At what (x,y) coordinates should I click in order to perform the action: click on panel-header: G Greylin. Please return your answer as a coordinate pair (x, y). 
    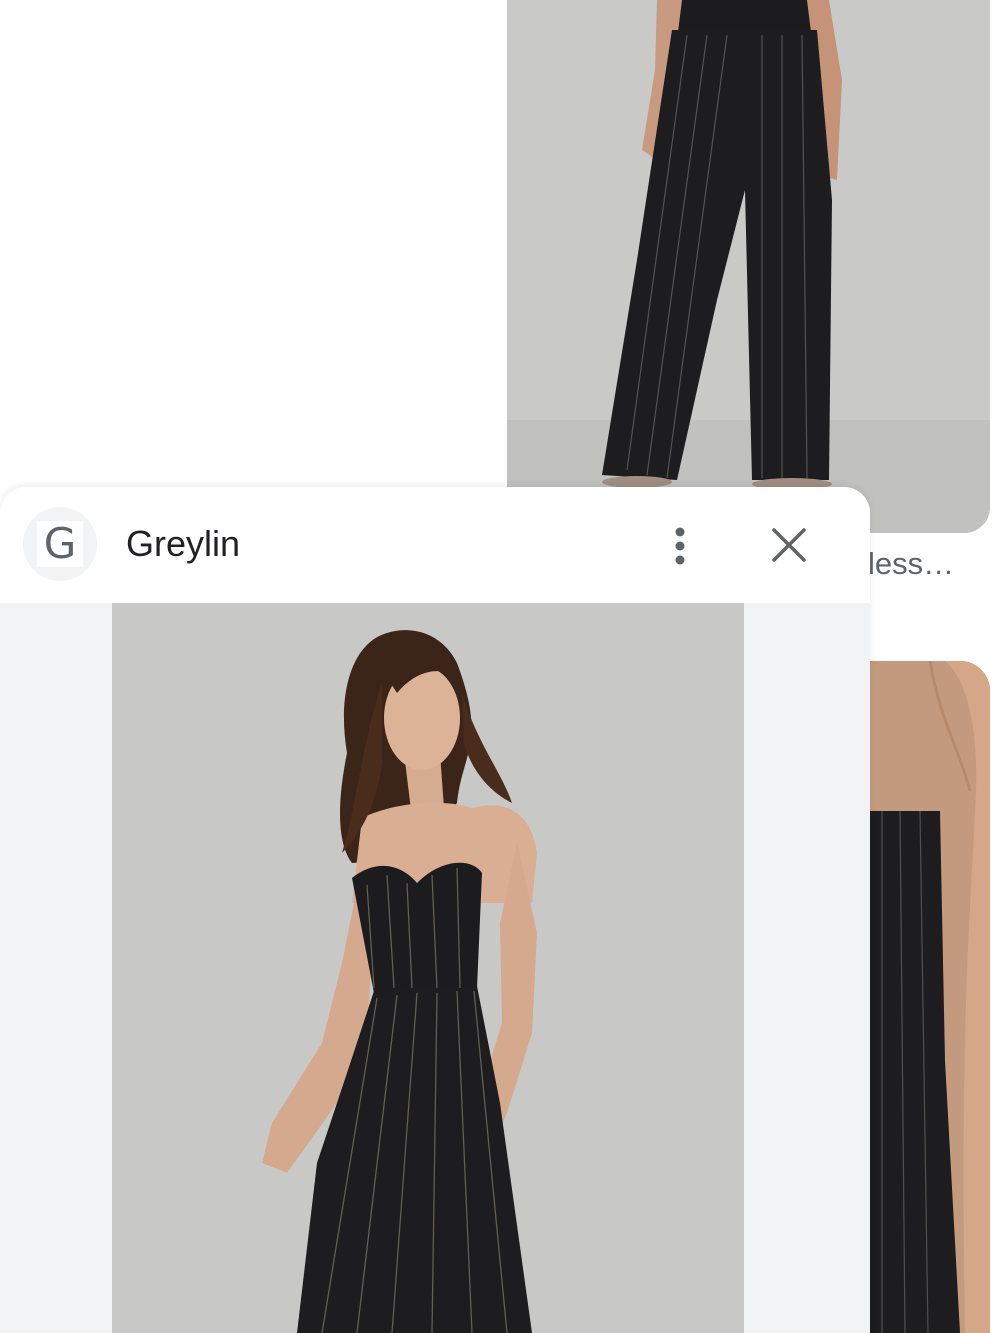
    Looking at the image, I should click on (435, 545).